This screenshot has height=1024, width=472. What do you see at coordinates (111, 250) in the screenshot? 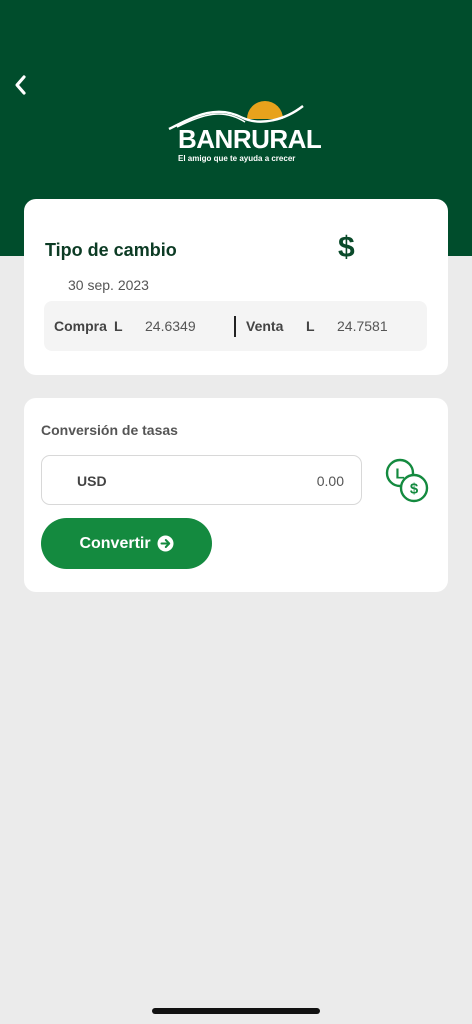
I see `exchange-rate-title: Tipo de cambio` at bounding box center [111, 250].